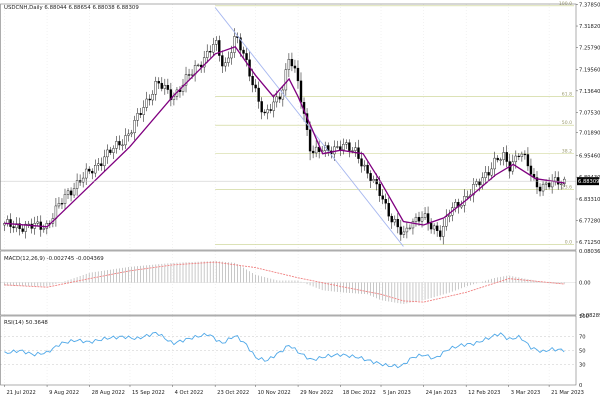 This screenshot has height=400, width=600. Describe the element at coordinates (284, 282) in the screenshot. I see `macd-signal-line` at that location.